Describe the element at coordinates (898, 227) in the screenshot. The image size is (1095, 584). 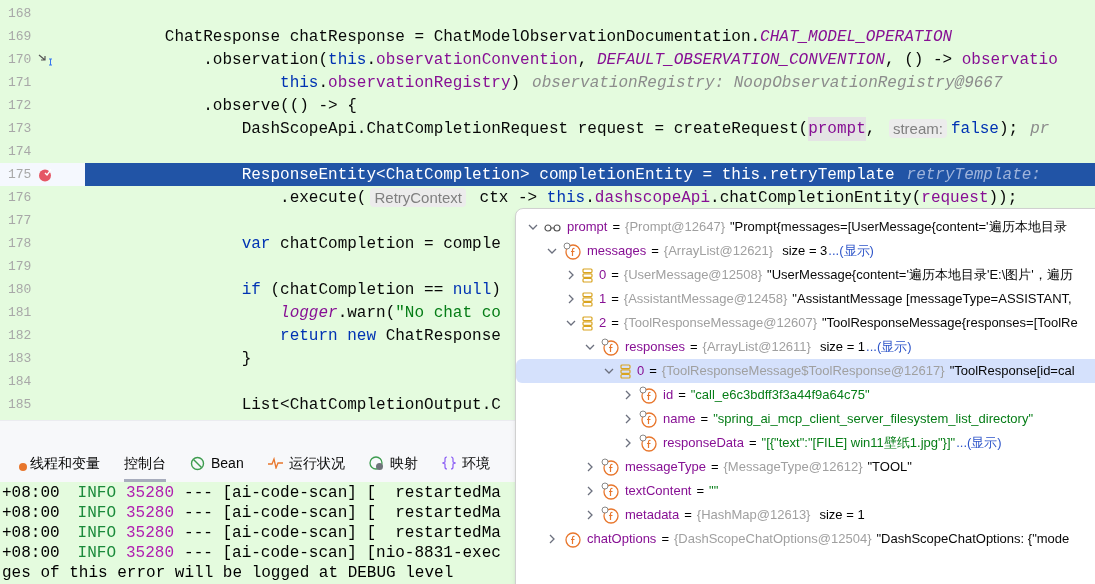
I see `variable-value: "Prompt{messages=[UserMessage{content='遍历本地目录` at that location.